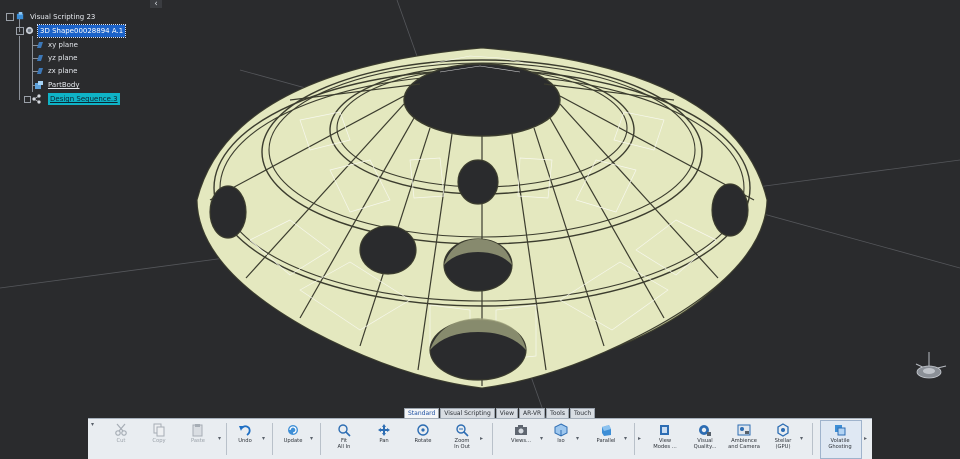 The width and height of the screenshot is (960, 459). I want to click on tab-ar-vr: AR-VR, so click(532, 413).